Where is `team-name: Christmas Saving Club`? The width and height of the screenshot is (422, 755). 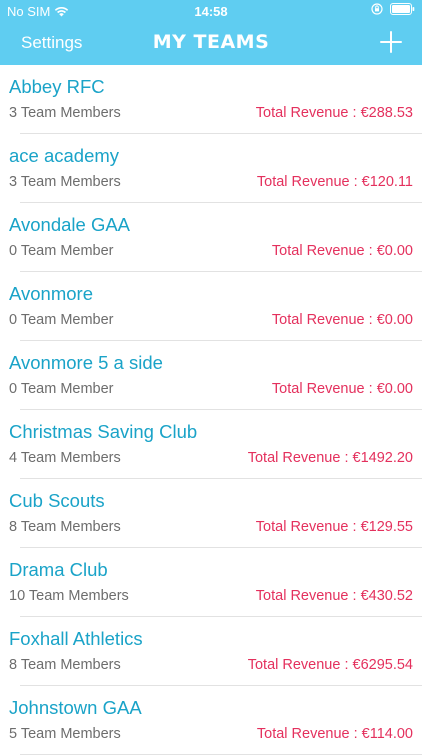 team-name: Christmas Saving Club is located at coordinates (103, 431).